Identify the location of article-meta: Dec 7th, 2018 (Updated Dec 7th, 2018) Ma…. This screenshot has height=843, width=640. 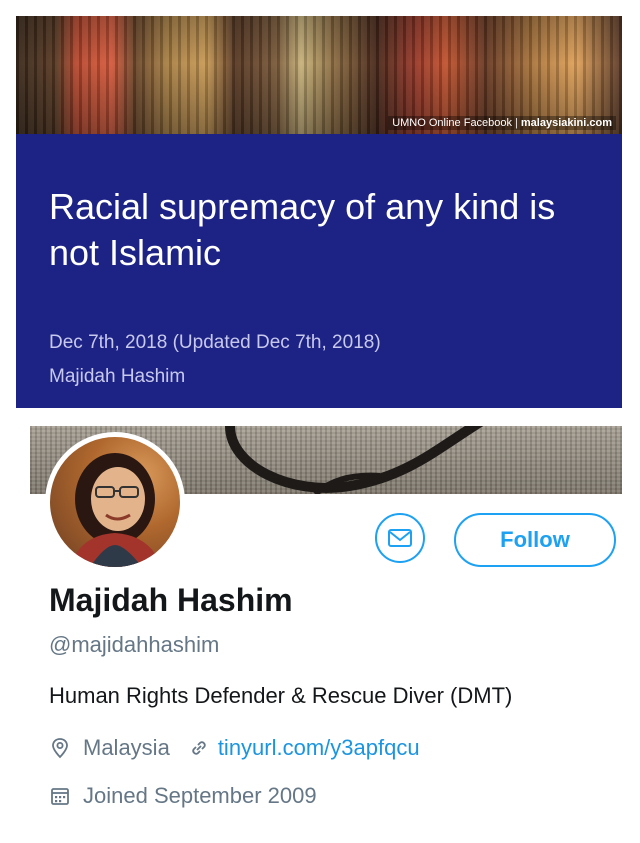
(215, 360).